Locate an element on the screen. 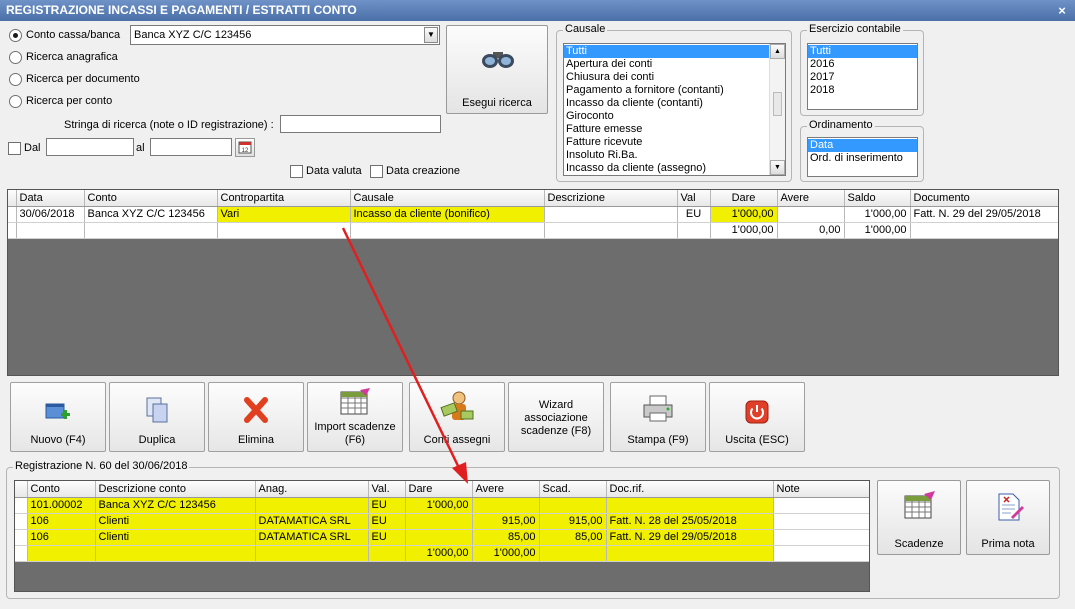  cell: 101.00002 is located at coordinates (61, 505).